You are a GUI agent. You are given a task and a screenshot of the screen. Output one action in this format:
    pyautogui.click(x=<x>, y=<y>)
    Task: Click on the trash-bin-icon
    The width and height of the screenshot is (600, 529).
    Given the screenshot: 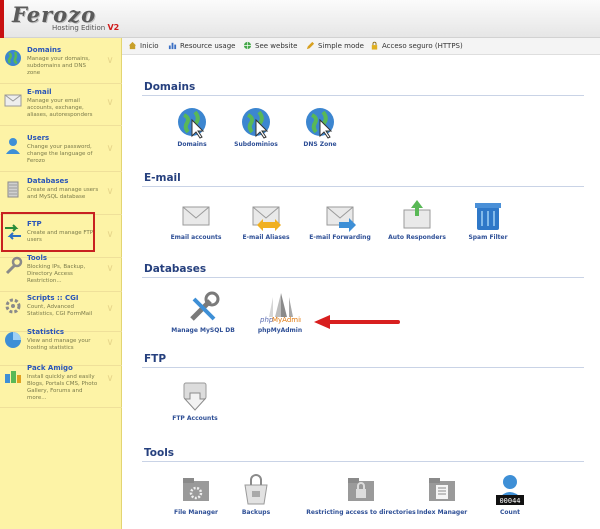 What is the action you would take?
    pyautogui.click(x=488, y=216)
    